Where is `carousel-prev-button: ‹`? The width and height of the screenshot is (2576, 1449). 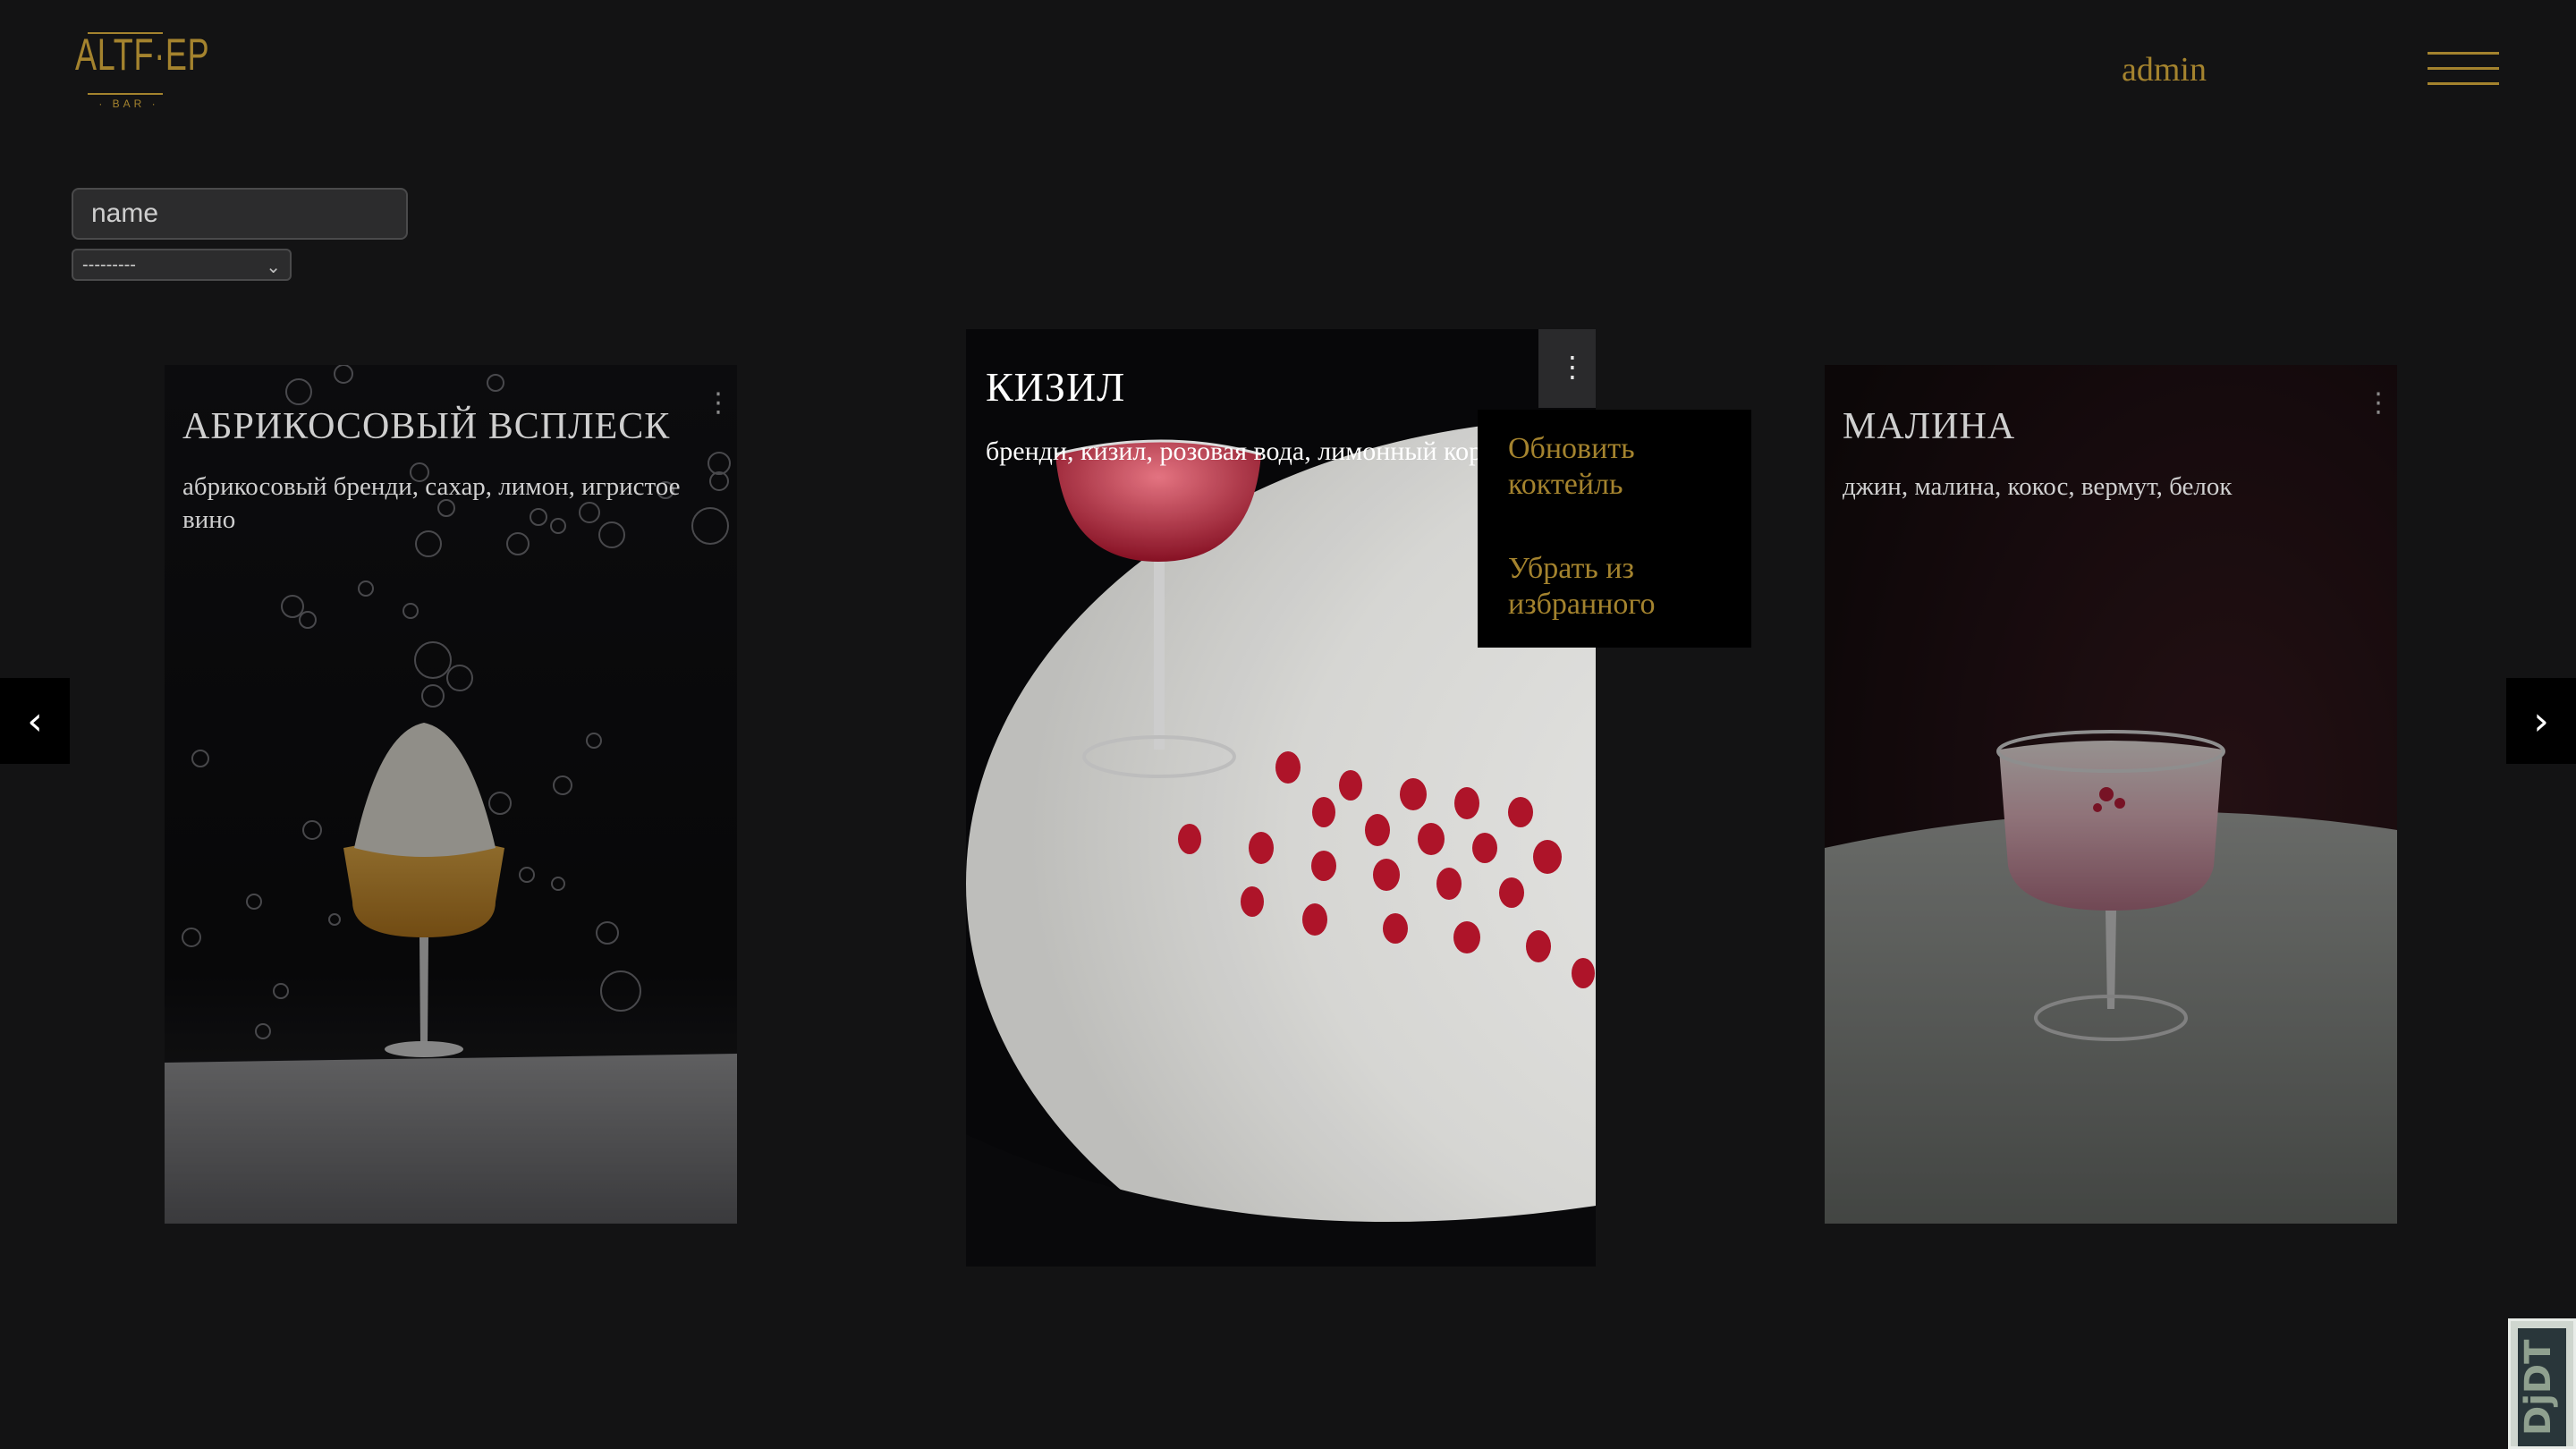 carousel-prev-button: ‹ is located at coordinates (35, 721).